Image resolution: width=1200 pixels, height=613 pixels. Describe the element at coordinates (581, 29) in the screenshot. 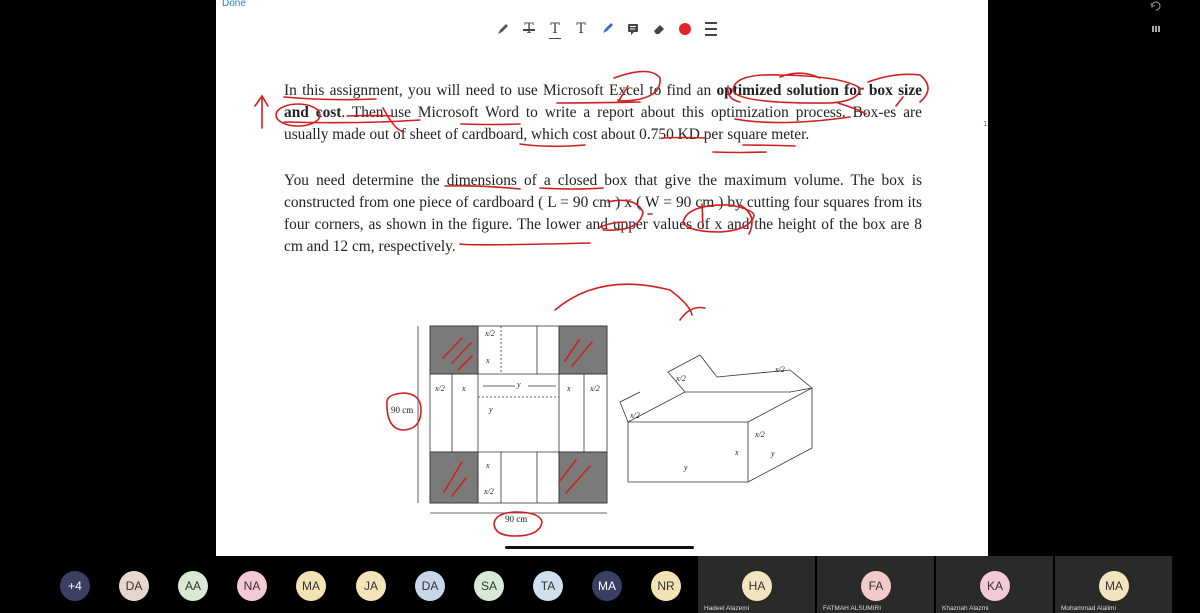

I see `text-icon: T` at that location.